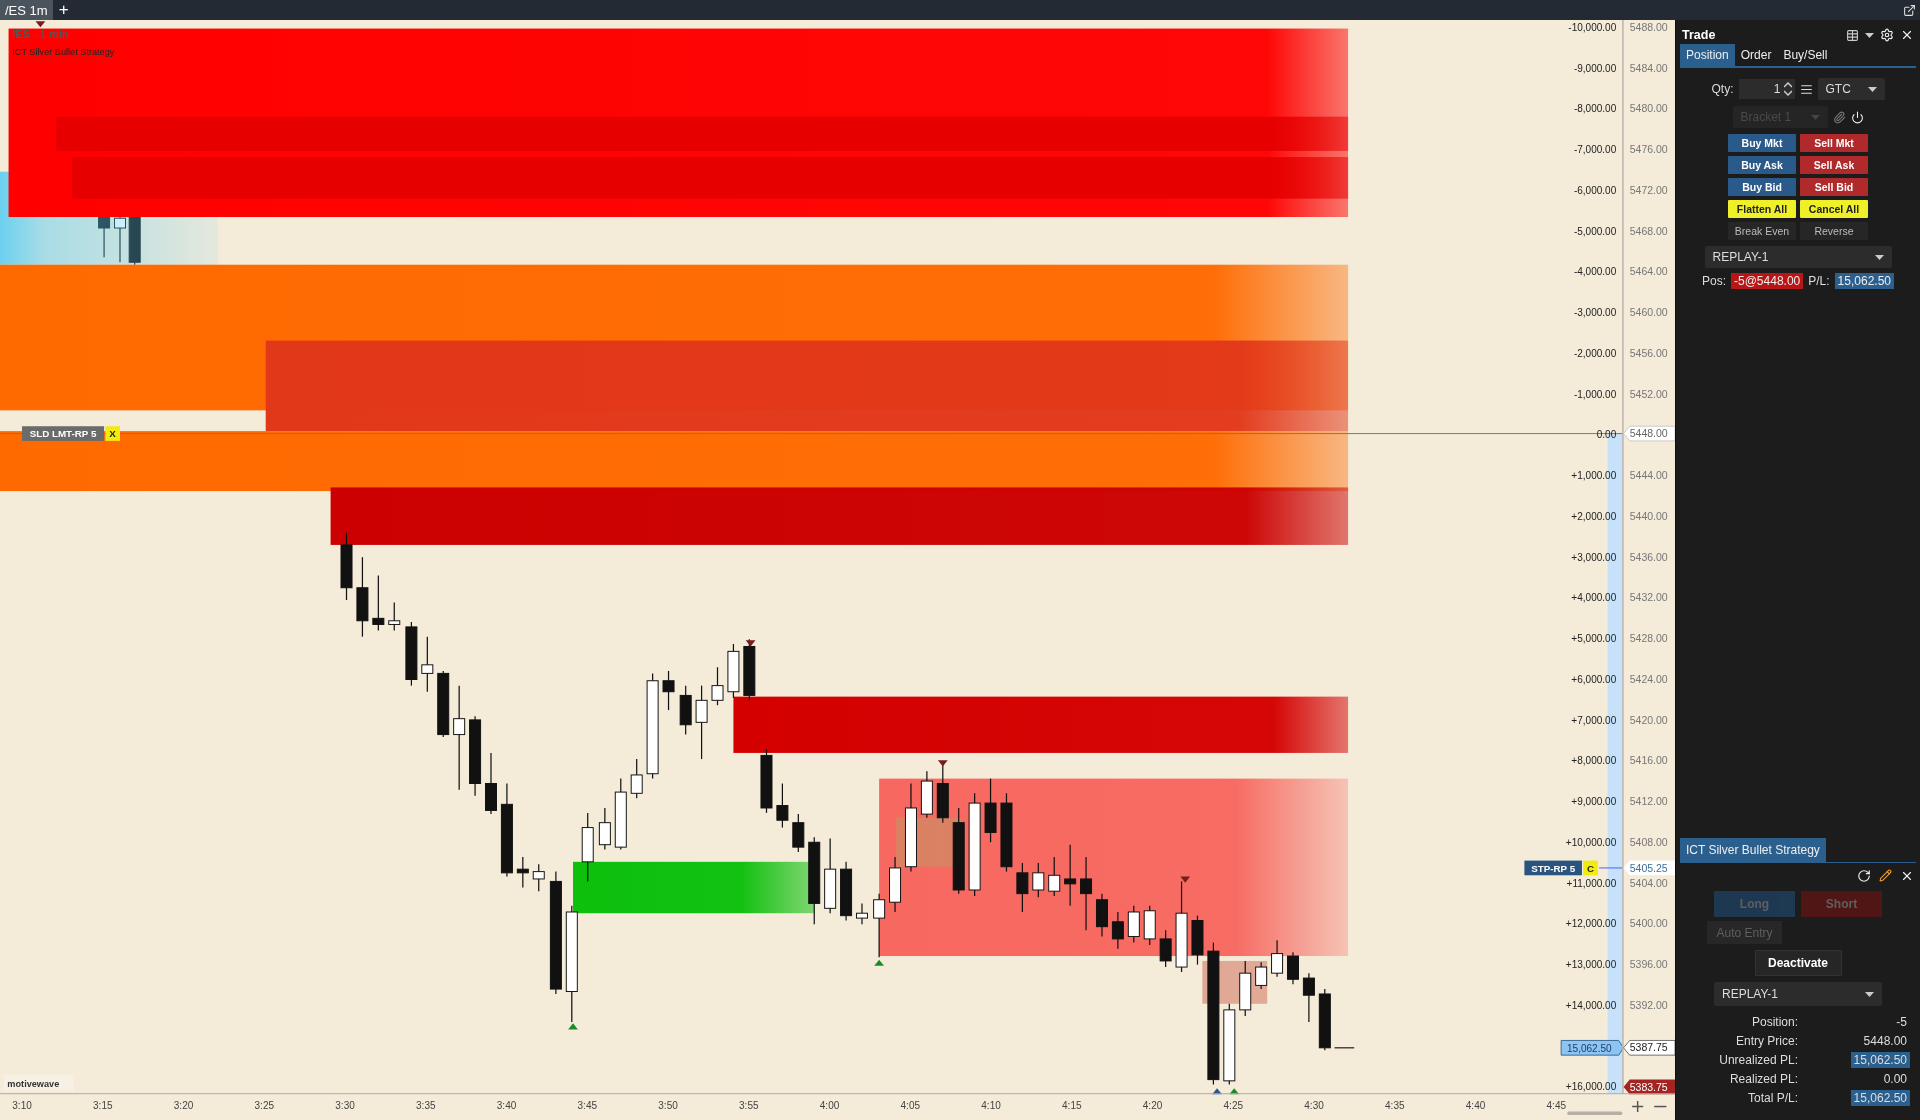  Describe the element at coordinates (1475, 1105) in the screenshot. I see `time-axis-label: 4:40` at that location.